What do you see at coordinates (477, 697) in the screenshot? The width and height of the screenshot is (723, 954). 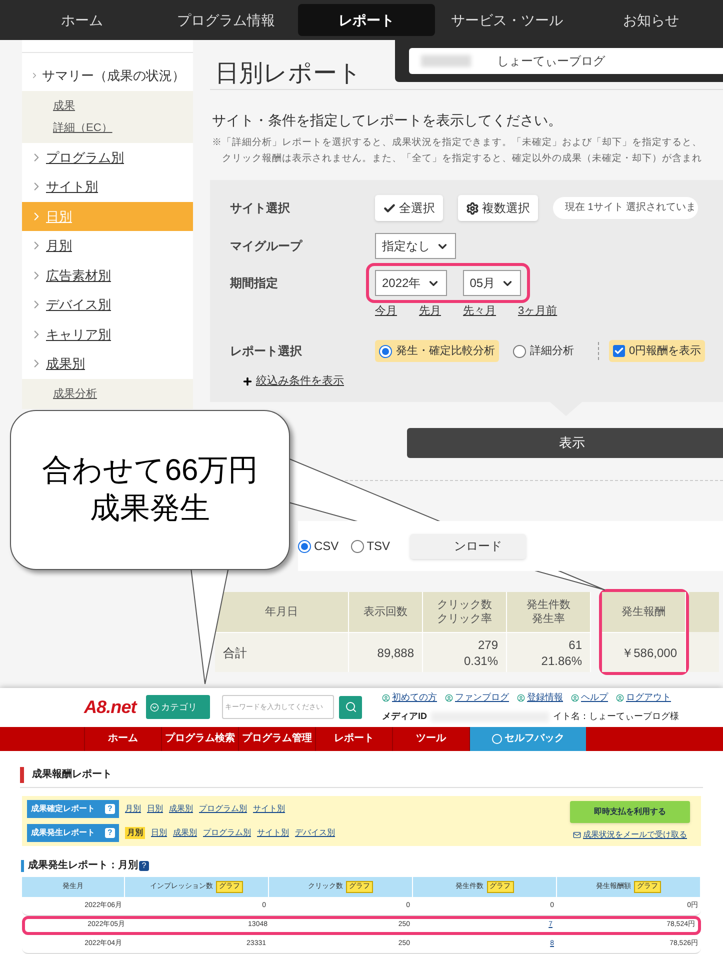 I see `header-link: ファンブログ` at bounding box center [477, 697].